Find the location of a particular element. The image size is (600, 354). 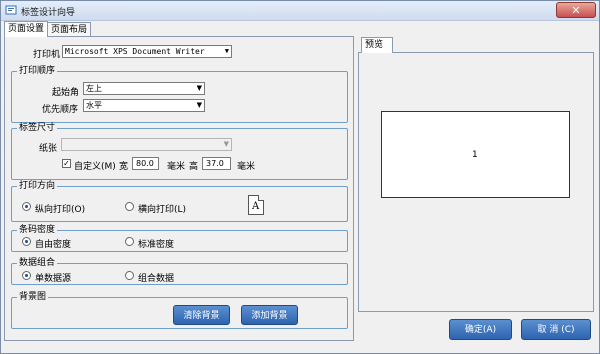

portrait-label: 纵向打印(O) is located at coordinates (60, 210).